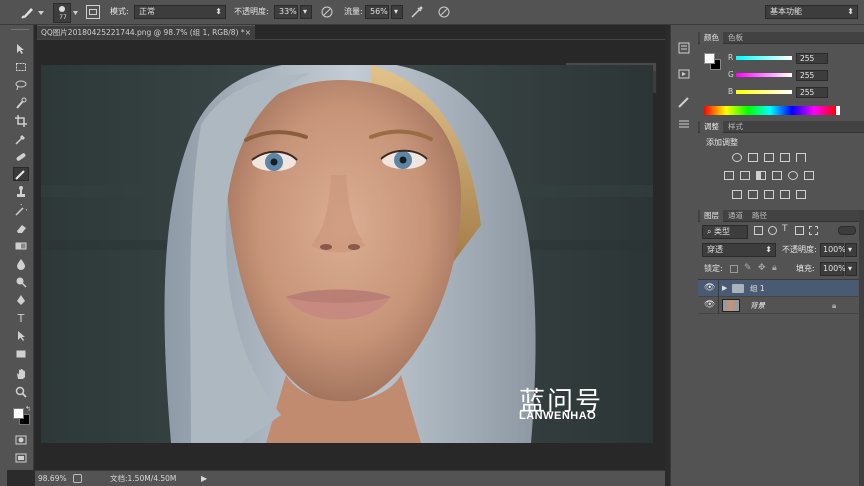  I want to click on move-tool-icon, so click(21, 49).